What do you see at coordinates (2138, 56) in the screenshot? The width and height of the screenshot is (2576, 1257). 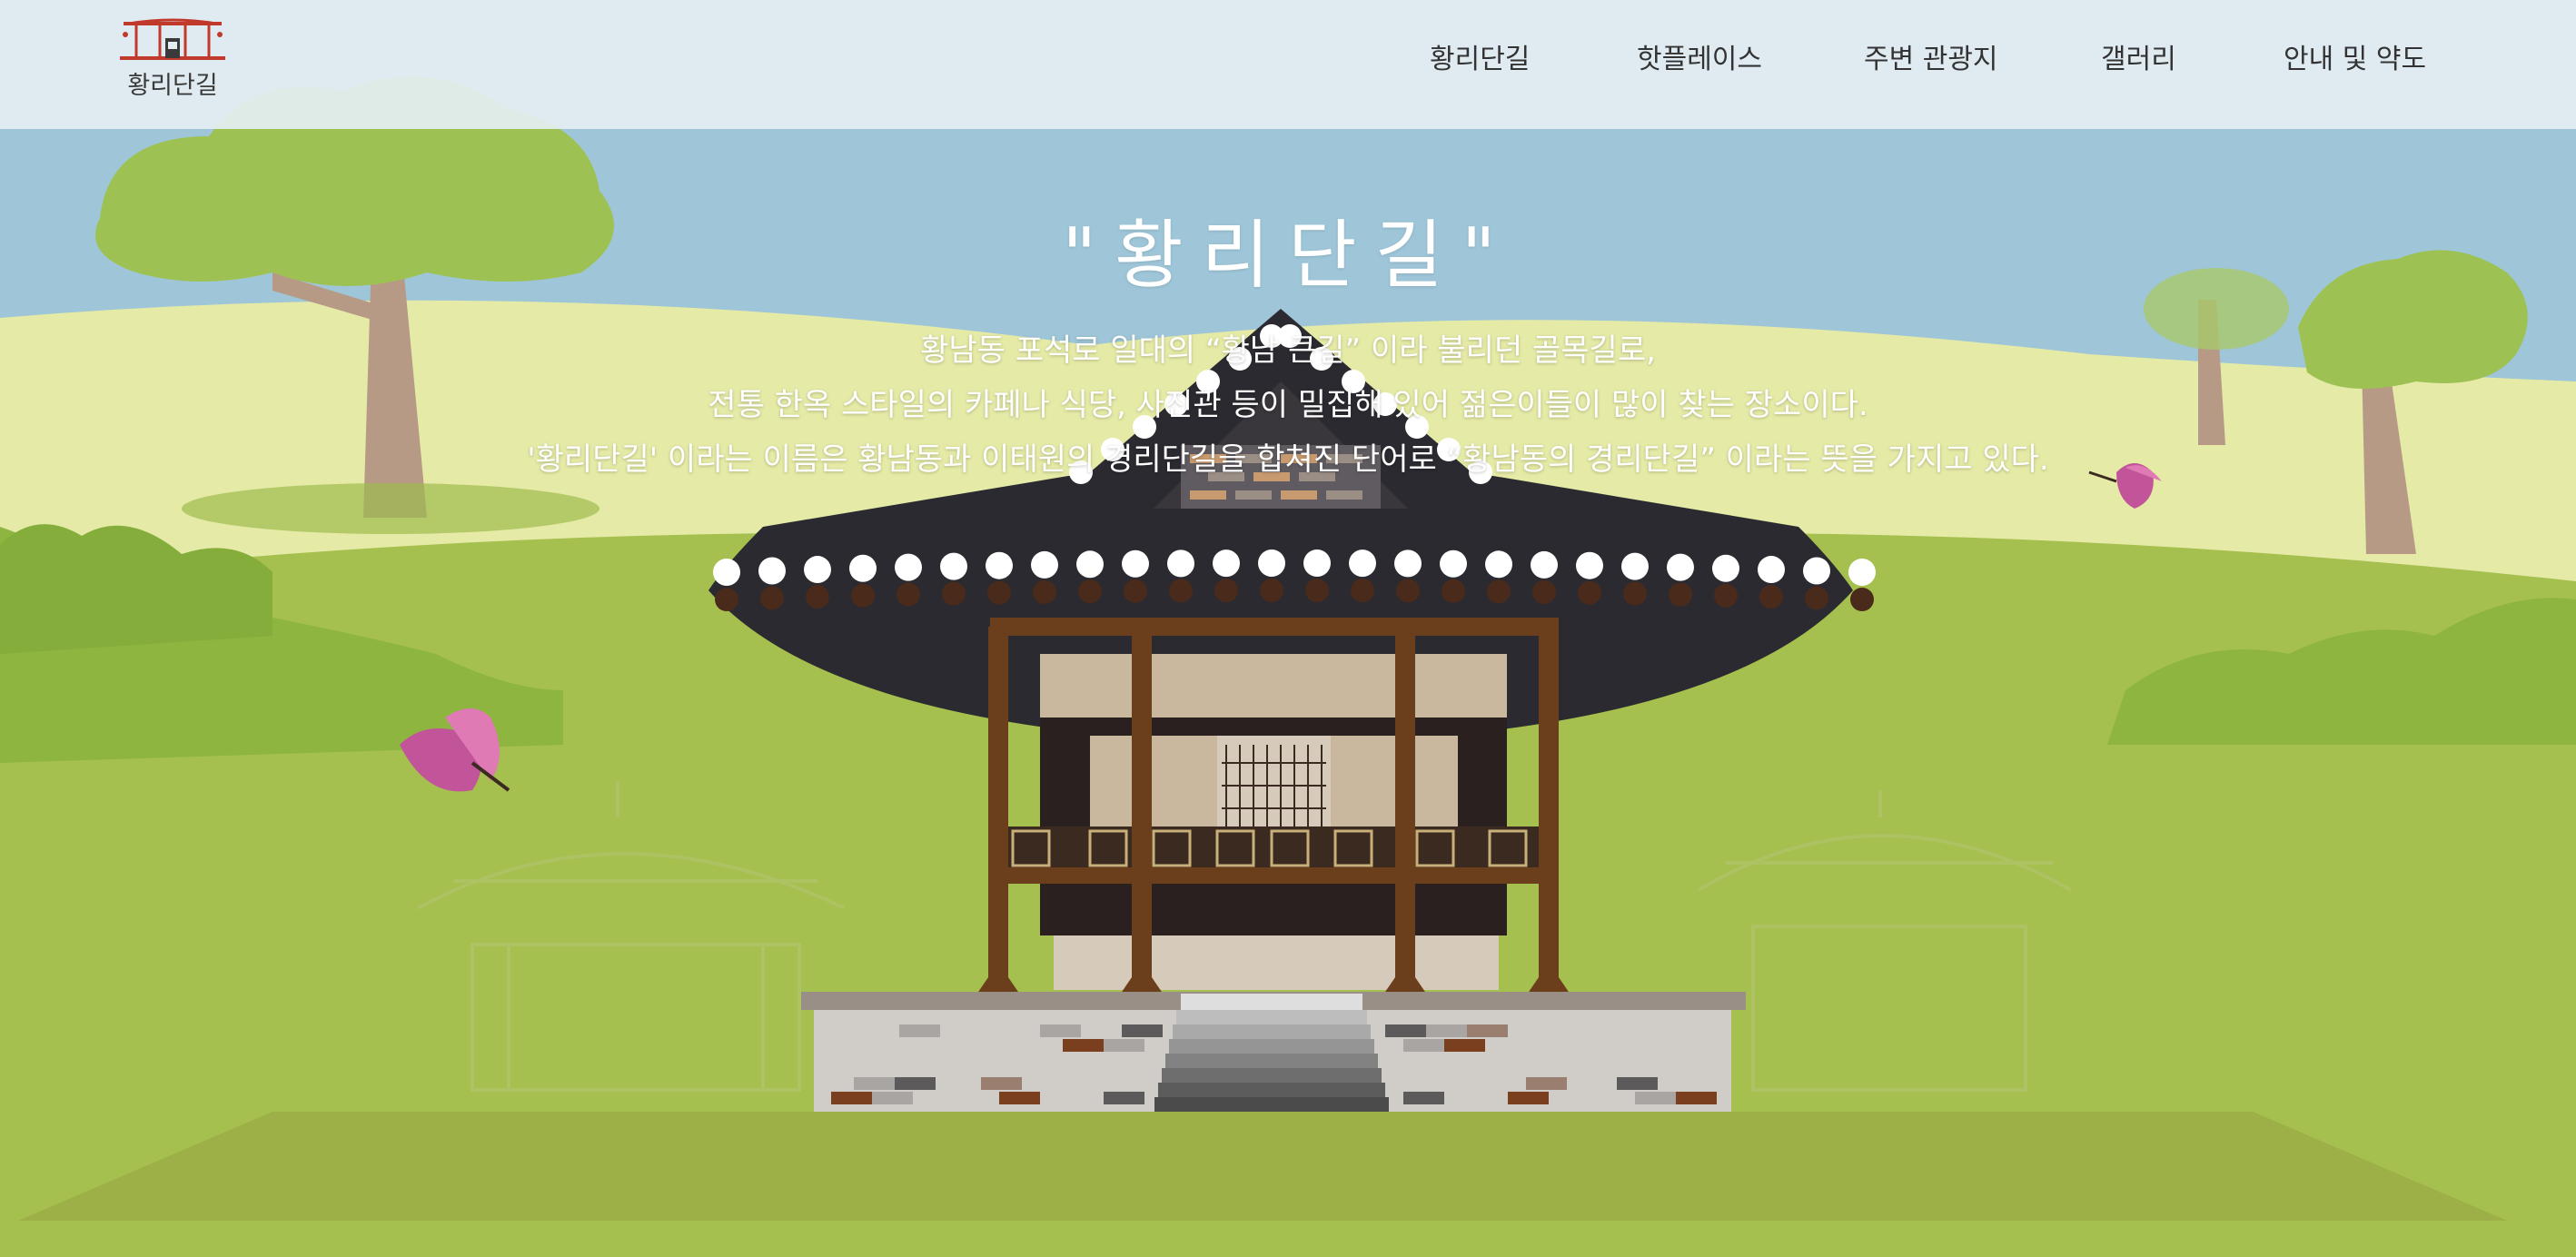 I see `nav-item-gallery: 갤러리` at bounding box center [2138, 56].